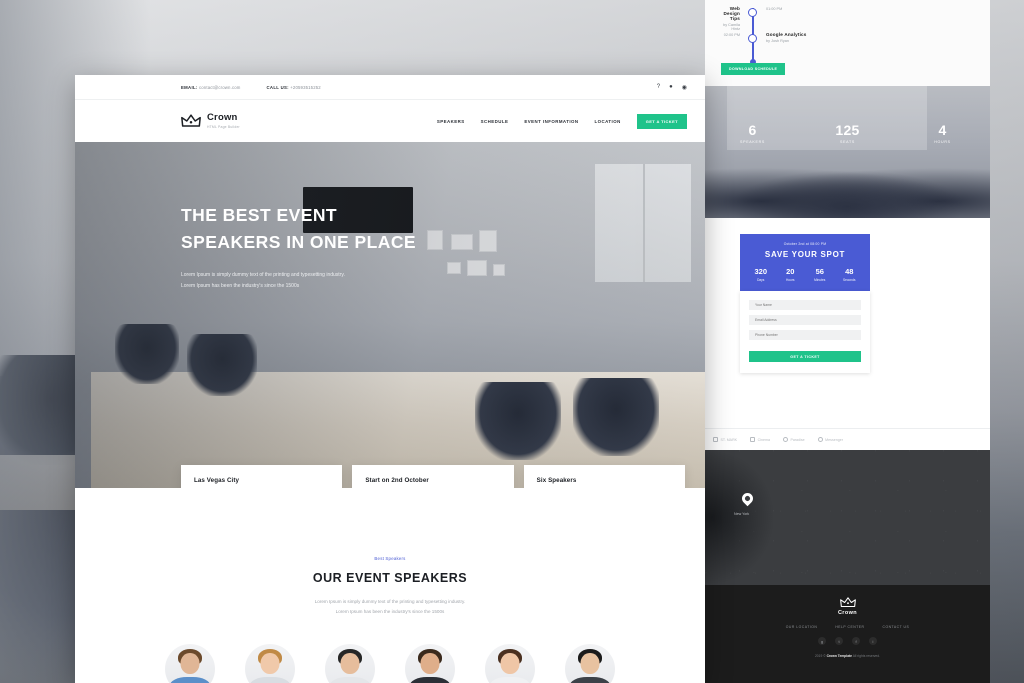 The height and width of the screenshot is (683, 1024). I want to click on countdown-unit: 56 Minutes, so click(820, 274).